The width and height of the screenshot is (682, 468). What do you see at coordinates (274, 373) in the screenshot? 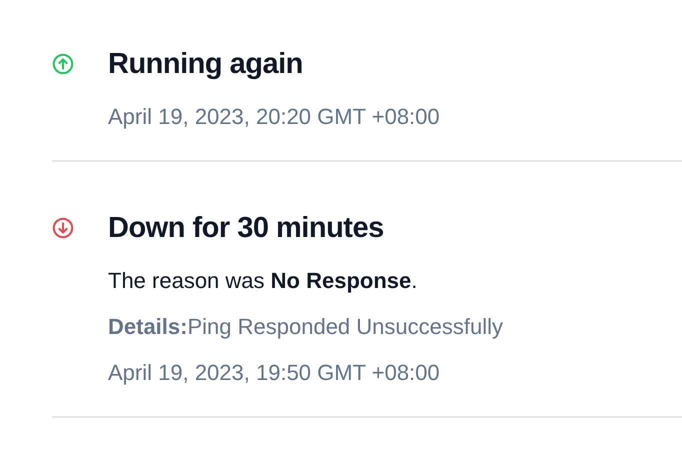
I see `event-time: April 19, 2023, 19:50 GMT +08:00` at bounding box center [274, 373].